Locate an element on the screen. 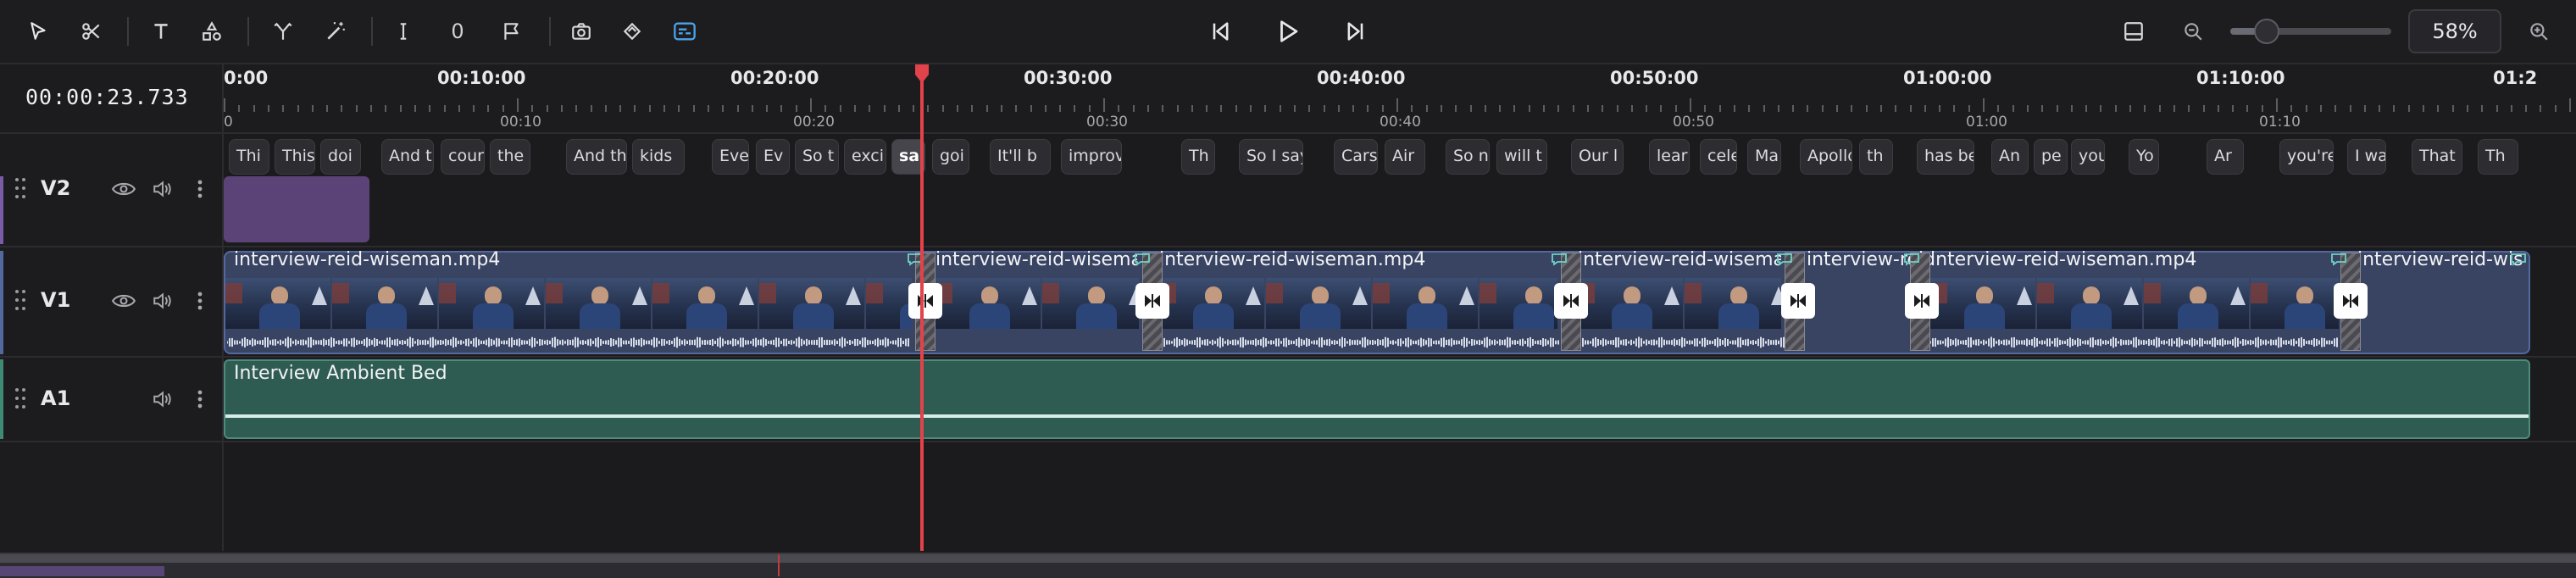  captions-icon is located at coordinates (685, 31).